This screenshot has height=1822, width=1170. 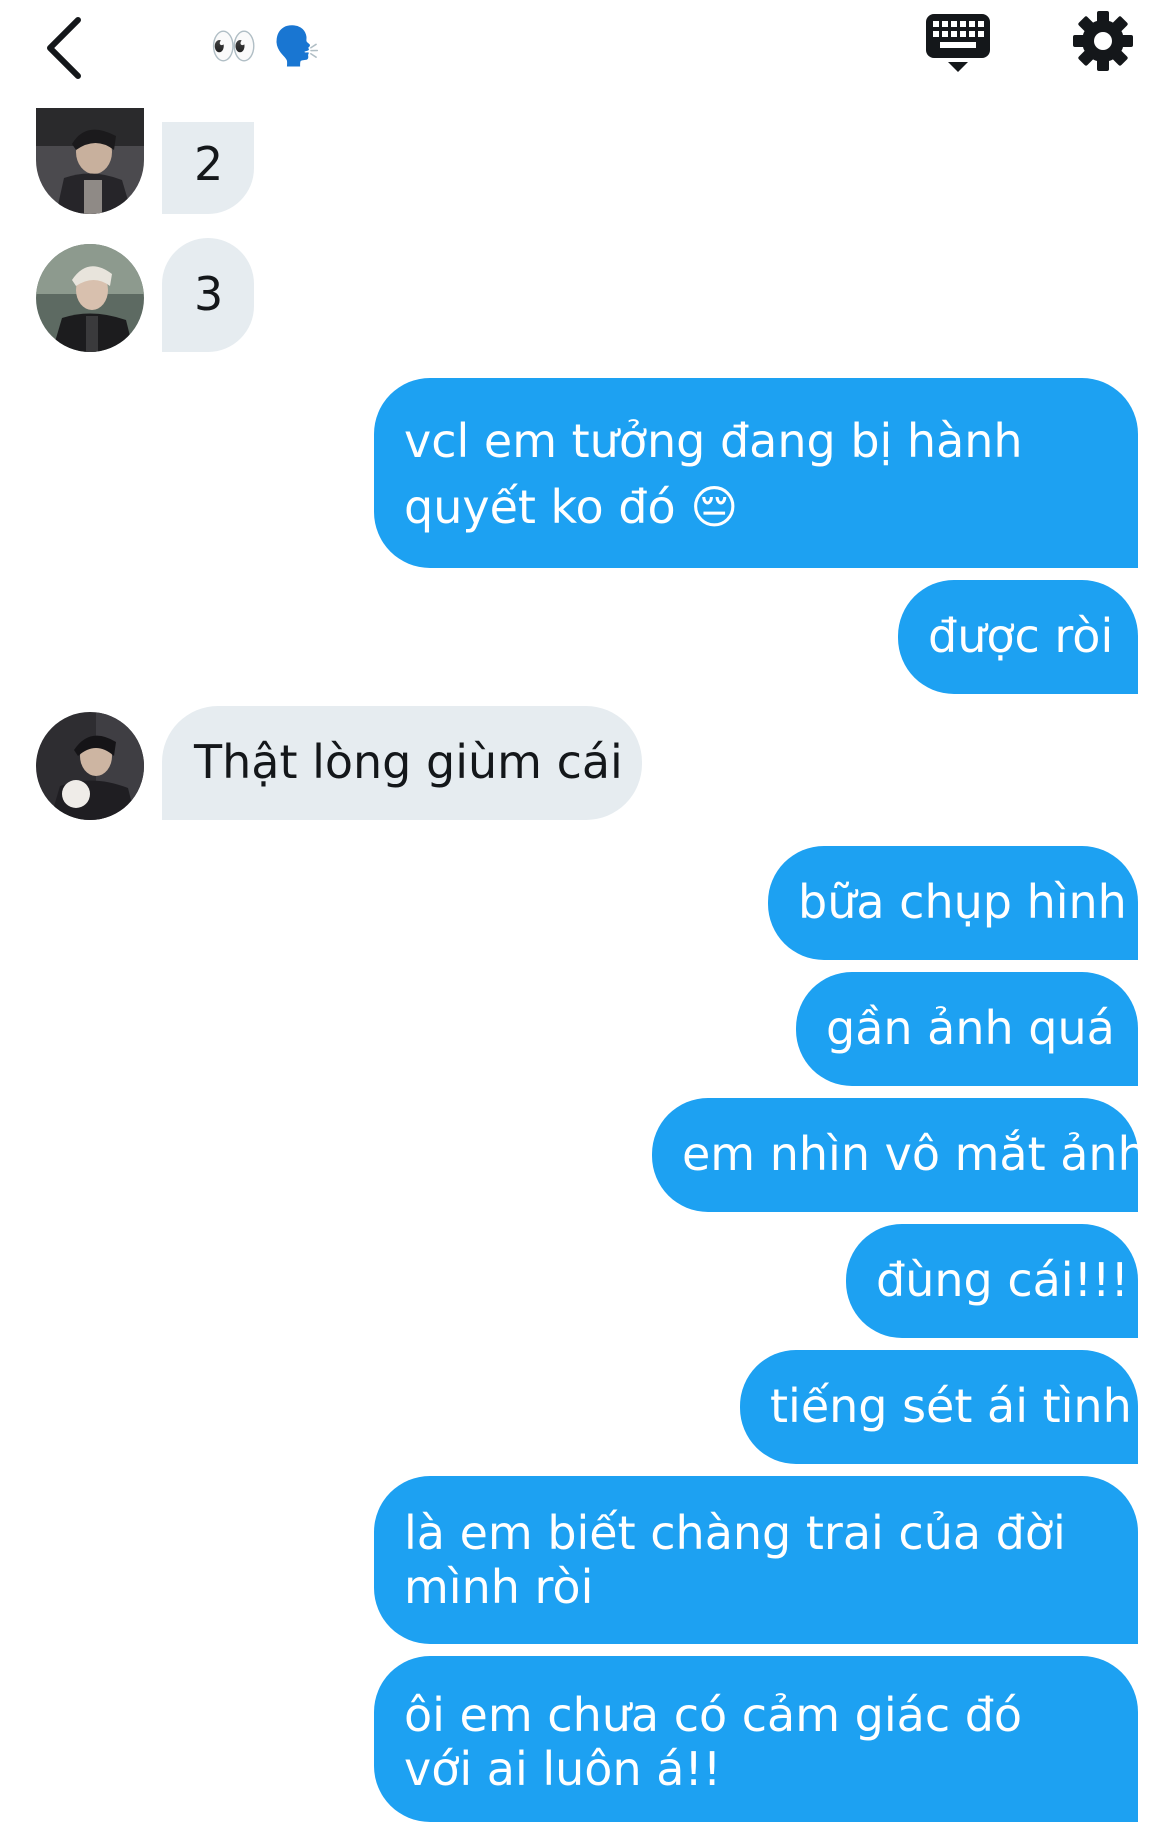 I want to click on message-bubble-incoming: 3, so click(x=208, y=295).